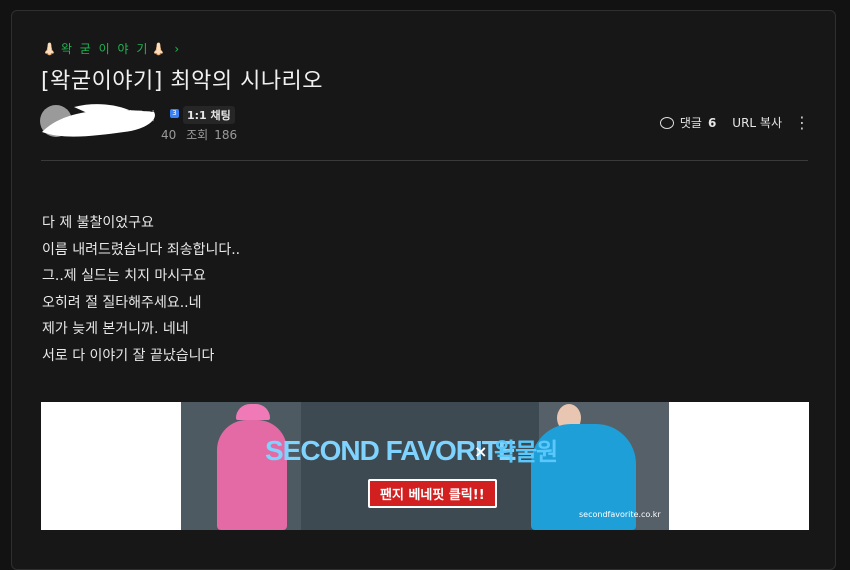 This screenshot has height=570, width=850. Describe the element at coordinates (182, 81) in the screenshot. I see `post-title: [왁굳이야기] 최악의 시나리오` at that location.